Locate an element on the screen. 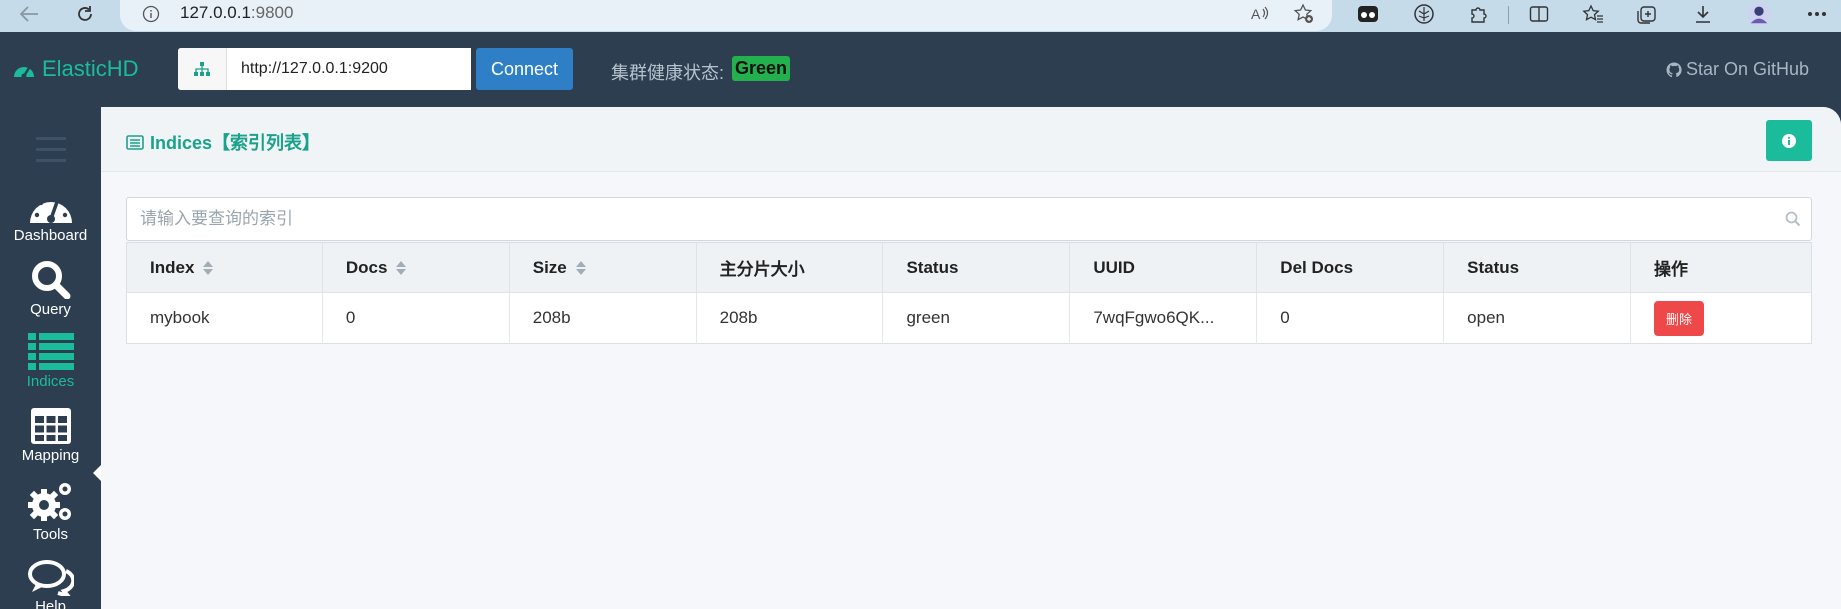  panel-title: Indices【索引列表】 is located at coordinates (223, 142).